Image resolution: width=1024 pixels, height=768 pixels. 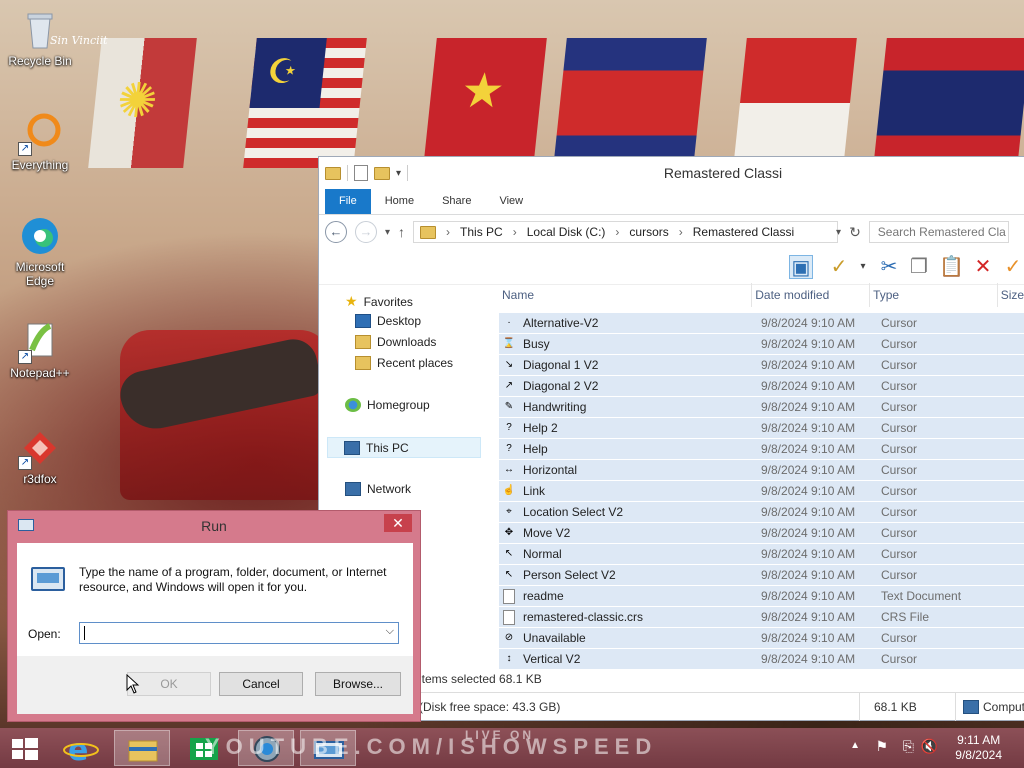 I want to click on nav-this-pc: This PC, so click(x=404, y=447).